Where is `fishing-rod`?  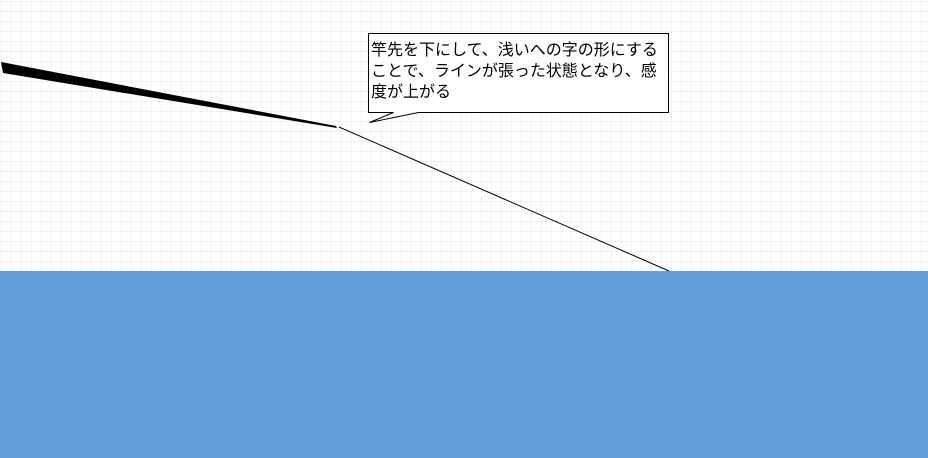 fishing-rod is located at coordinates (169, 95).